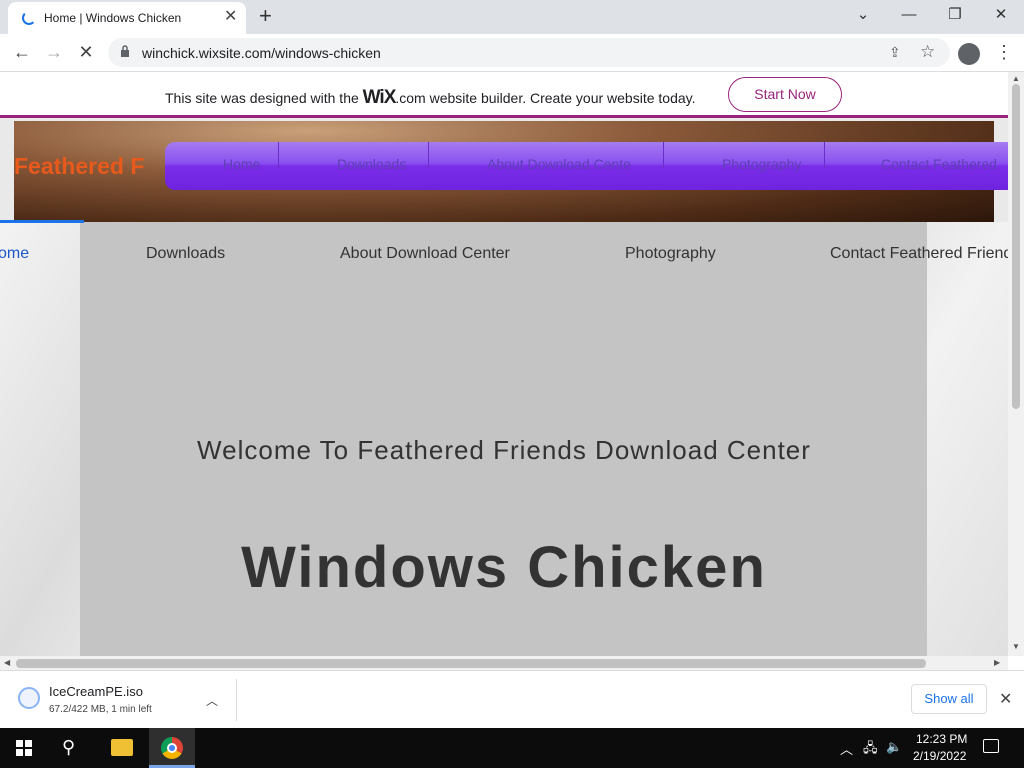  What do you see at coordinates (1016, 646) in the screenshot?
I see `scroll-down-icon: ▼` at bounding box center [1016, 646].